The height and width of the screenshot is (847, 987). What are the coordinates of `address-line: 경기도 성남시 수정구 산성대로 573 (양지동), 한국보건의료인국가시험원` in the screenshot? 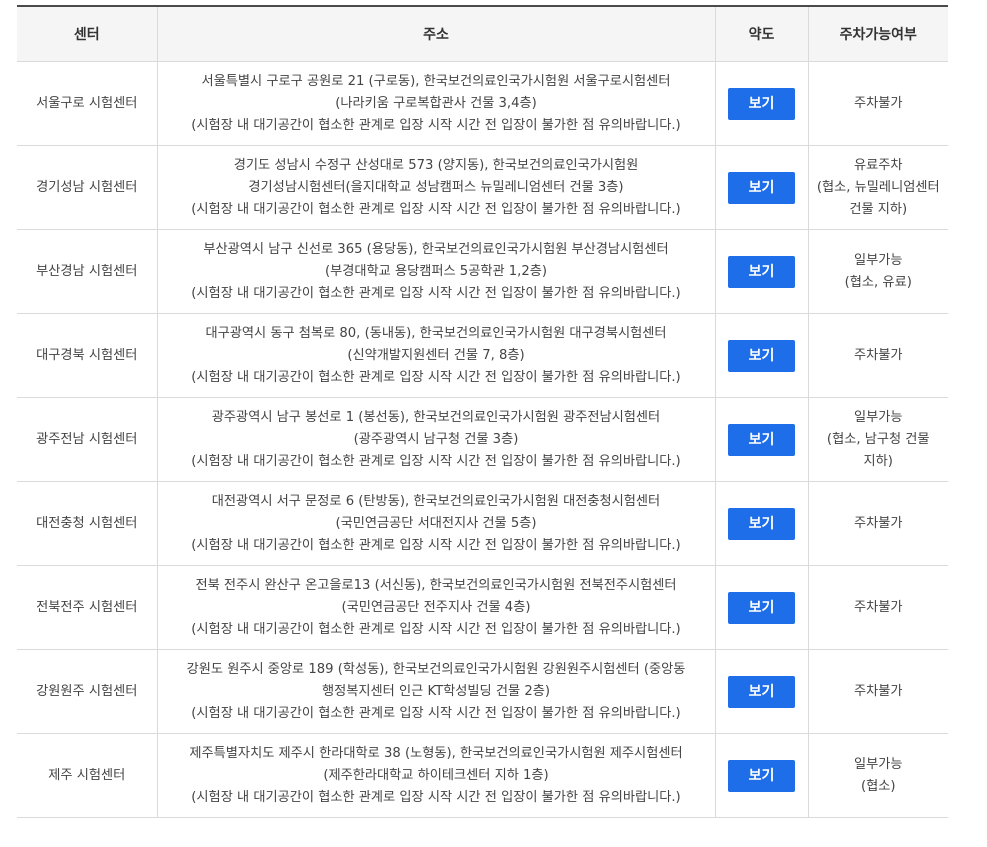 It's located at (436, 165).